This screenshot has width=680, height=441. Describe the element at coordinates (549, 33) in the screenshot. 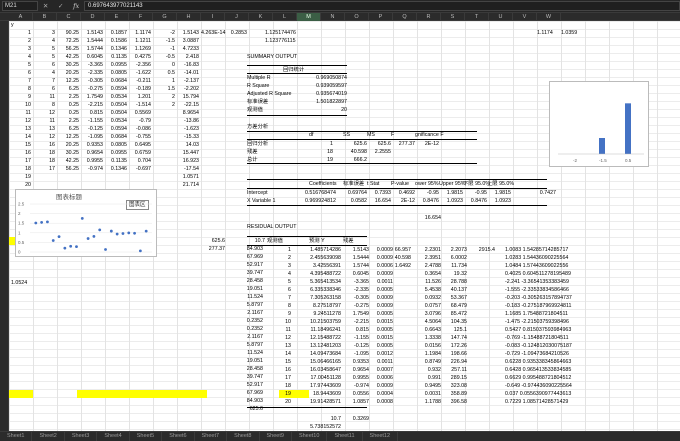

I see `data-cell: 1.1174` at that location.